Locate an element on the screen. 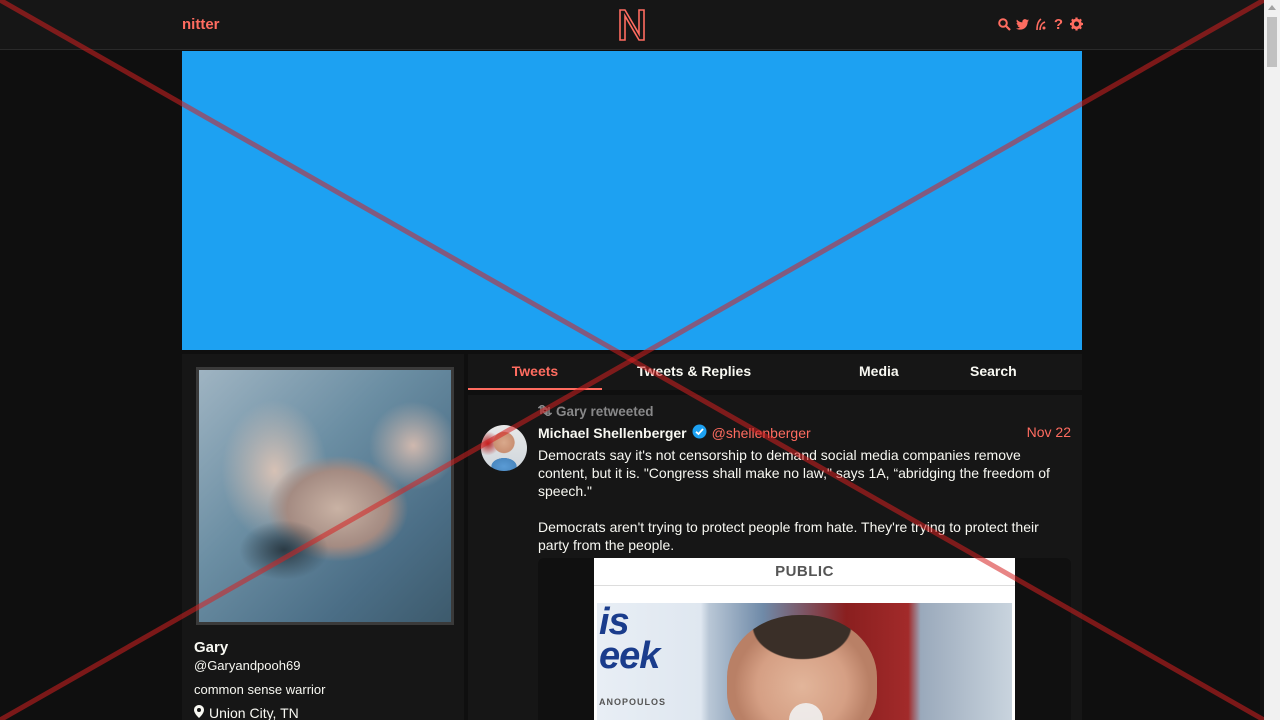  retweet-label: Gary retweeted is located at coordinates (605, 411).